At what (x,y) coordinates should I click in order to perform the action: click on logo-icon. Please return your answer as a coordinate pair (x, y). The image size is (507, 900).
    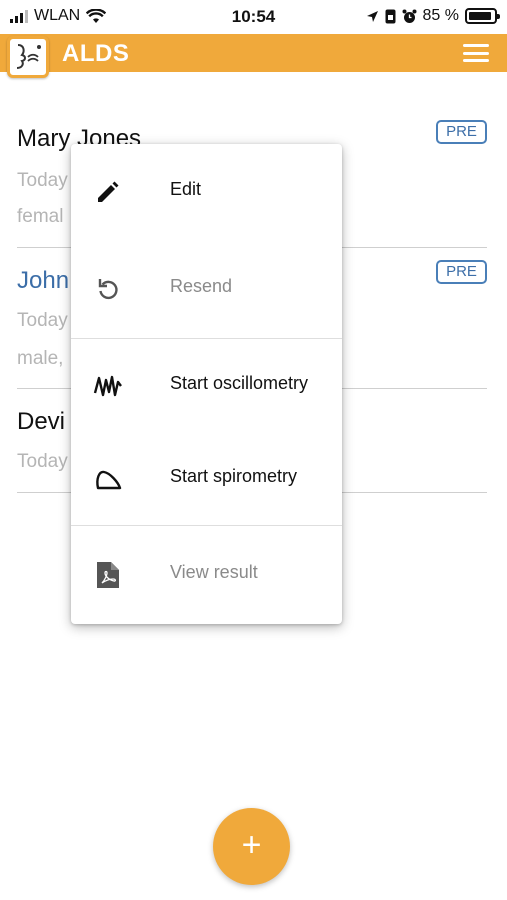
    Looking at the image, I should click on (28, 56).